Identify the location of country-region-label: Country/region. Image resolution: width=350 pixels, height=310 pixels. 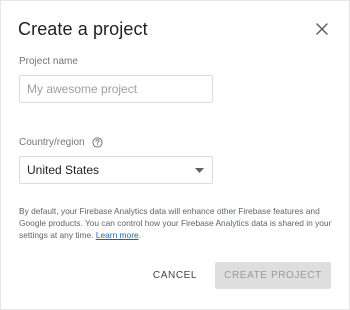
(52, 142).